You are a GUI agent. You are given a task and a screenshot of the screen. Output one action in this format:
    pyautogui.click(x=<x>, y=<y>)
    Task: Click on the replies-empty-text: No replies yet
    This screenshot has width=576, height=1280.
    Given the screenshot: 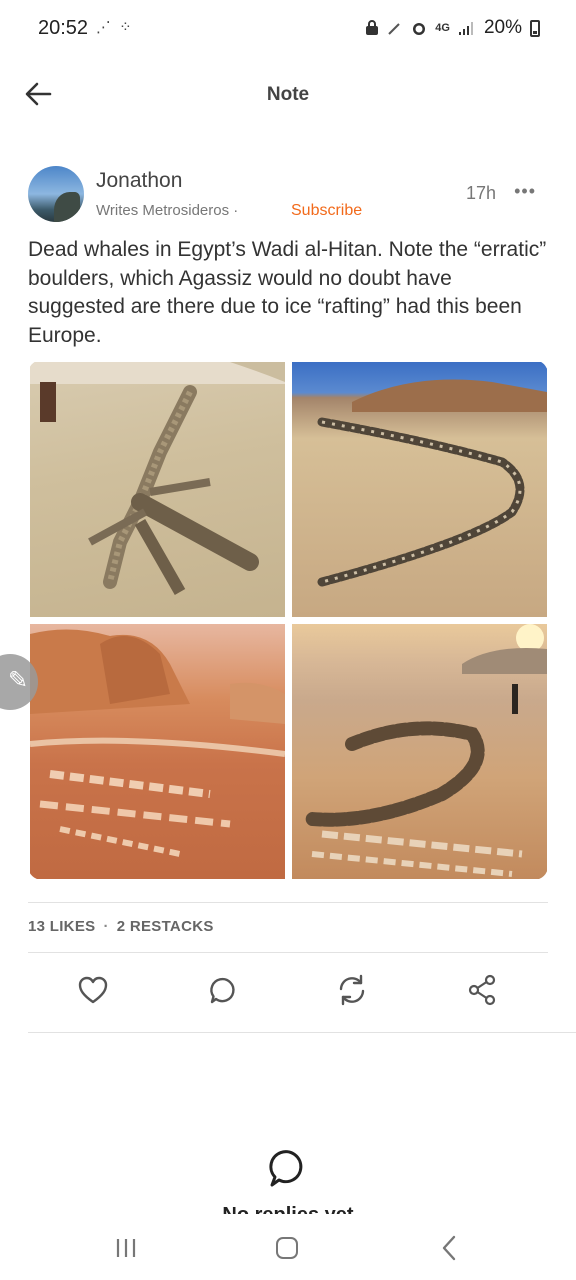 What is the action you would take?
    pyautogui.click(x=288, y=1209)
    